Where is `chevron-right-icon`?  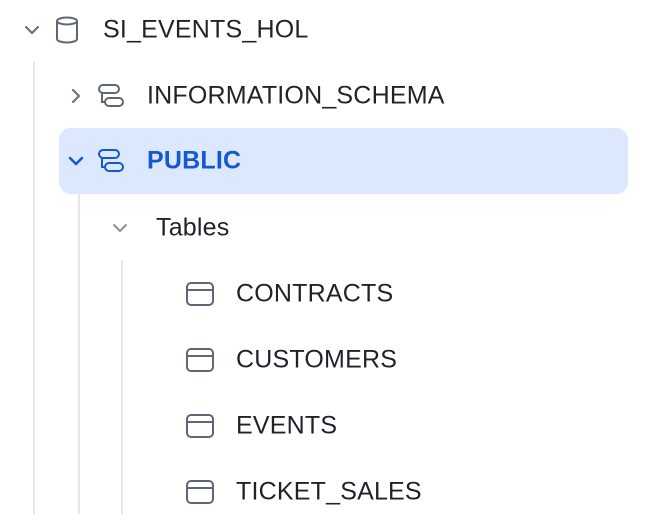 chevron-right-icon is located at coordinates (76, 96).